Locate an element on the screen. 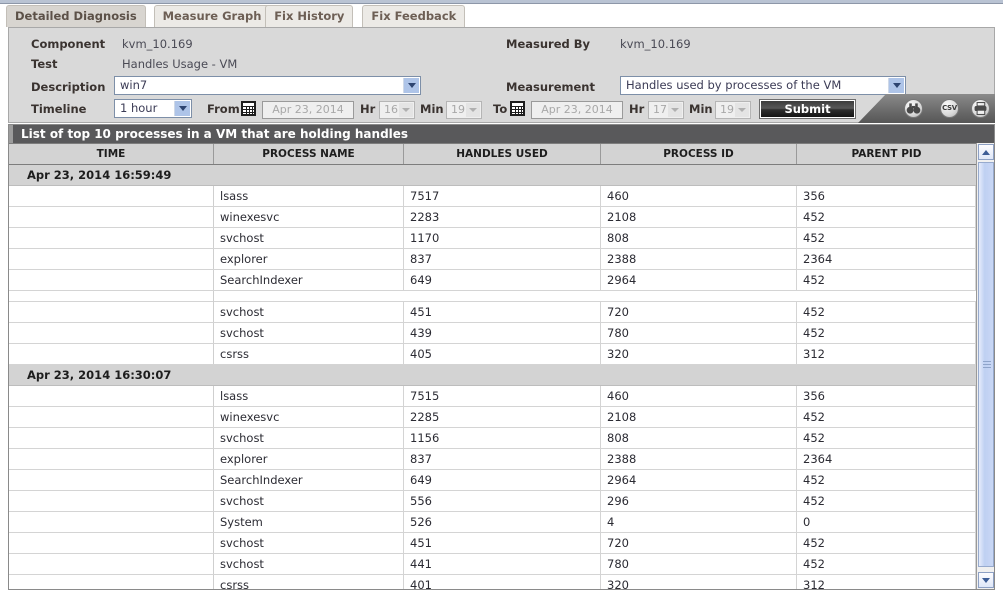  column-header-time: TIME is located at coordinates (111, 154).